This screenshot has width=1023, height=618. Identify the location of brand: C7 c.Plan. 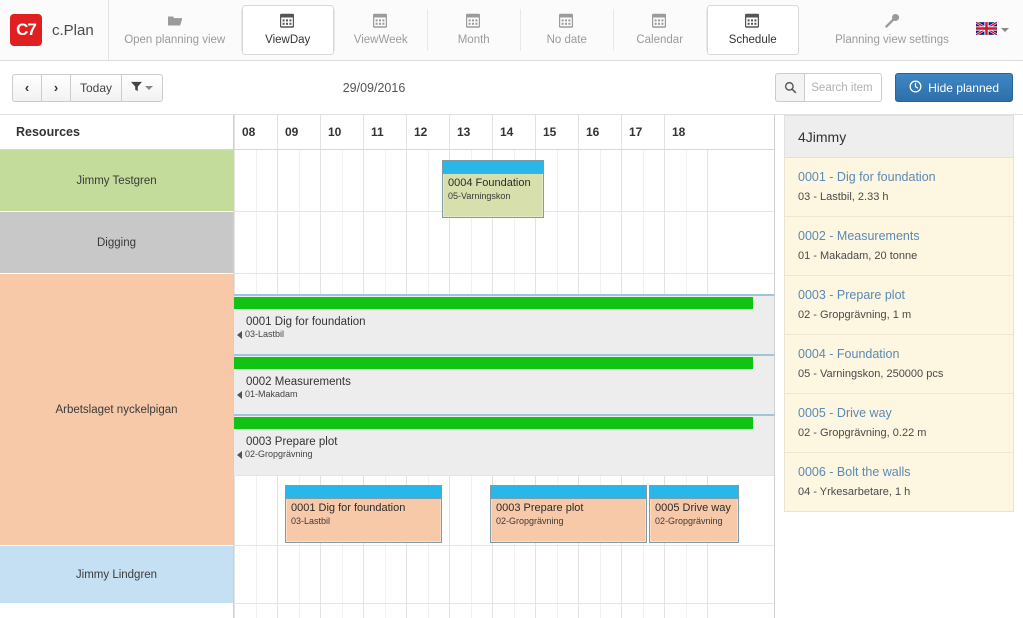
(54, 30).